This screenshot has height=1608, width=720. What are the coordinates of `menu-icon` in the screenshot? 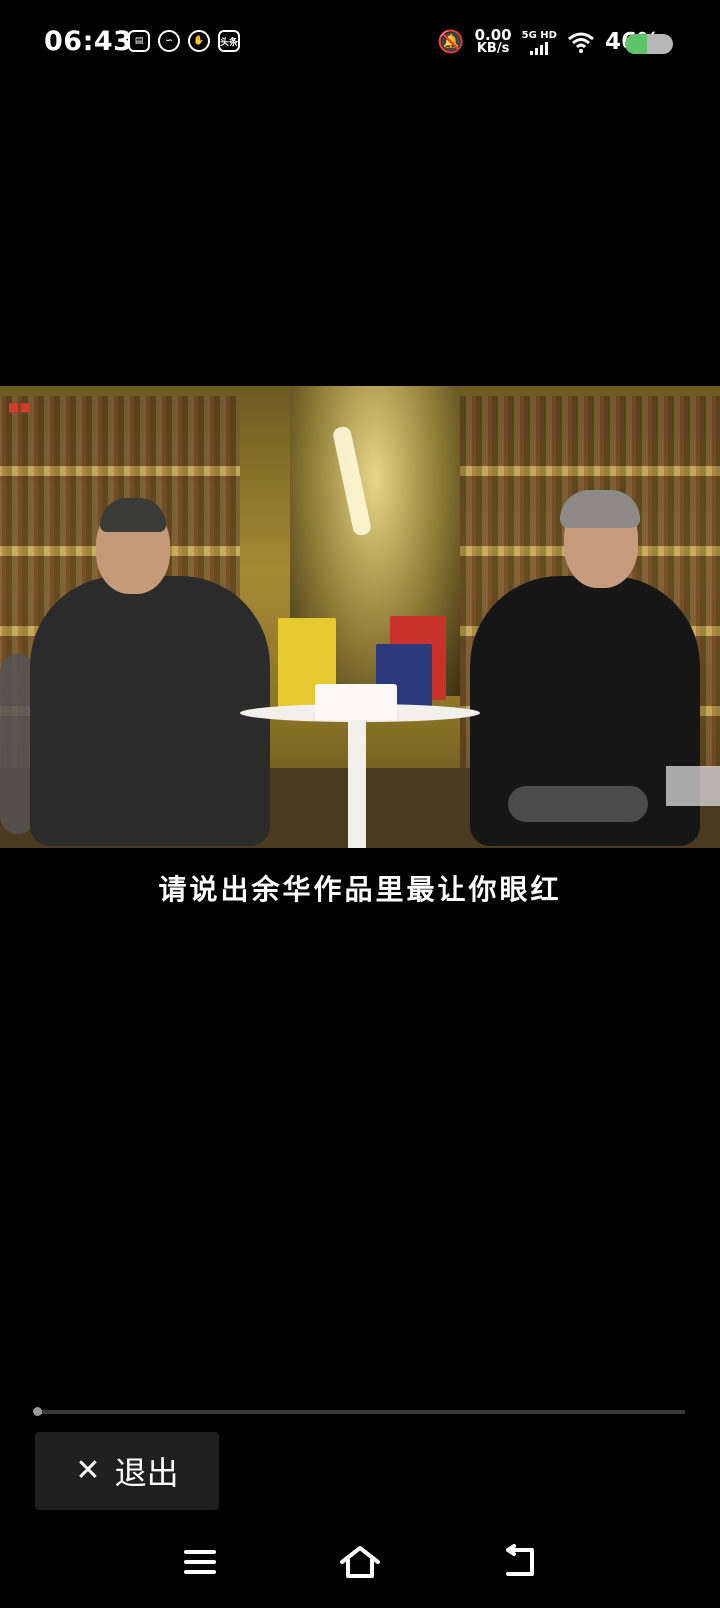 It's located at (200, 1562).